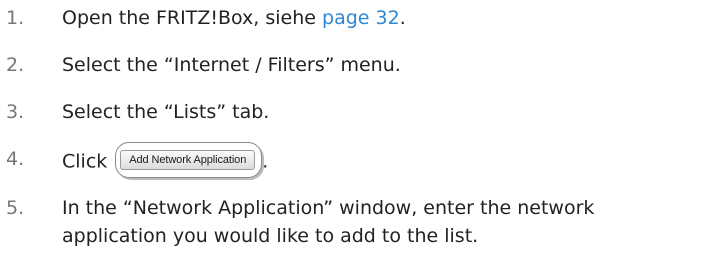 The width and height of the screenshot is (714, 257). What do you see at coordinates (15, 208) in the screenshot?
I see `step-number: 5.` at bounding box center [15, 208].